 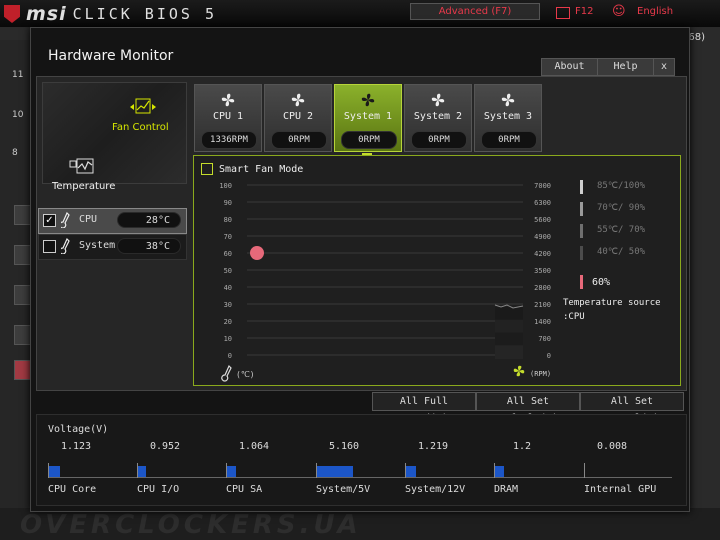 I want to click on fan-axis-icon, so click(x=519, y=371).